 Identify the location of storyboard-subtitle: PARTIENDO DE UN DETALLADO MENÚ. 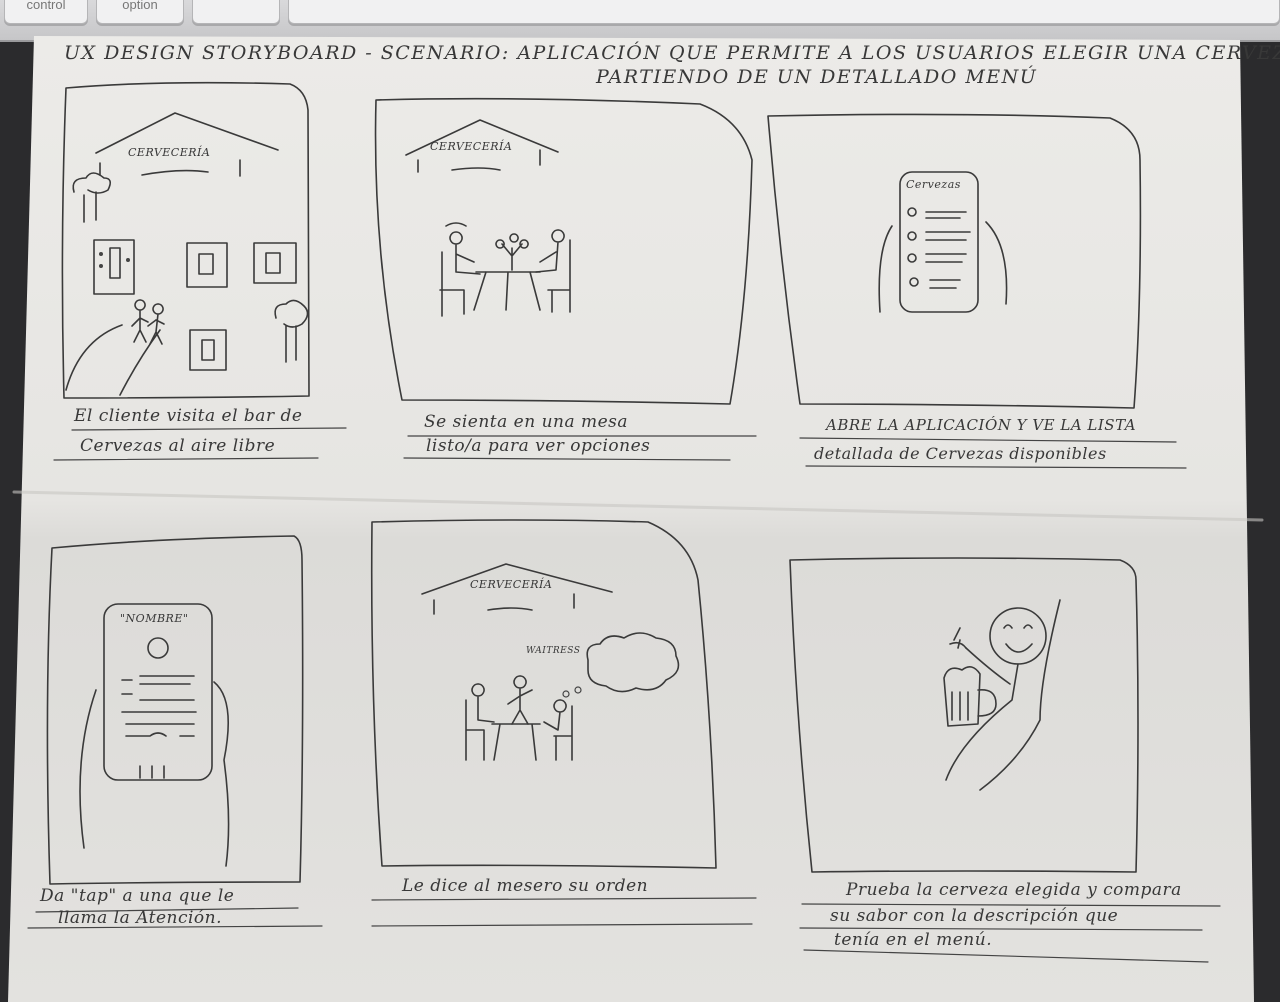
(817, 77).